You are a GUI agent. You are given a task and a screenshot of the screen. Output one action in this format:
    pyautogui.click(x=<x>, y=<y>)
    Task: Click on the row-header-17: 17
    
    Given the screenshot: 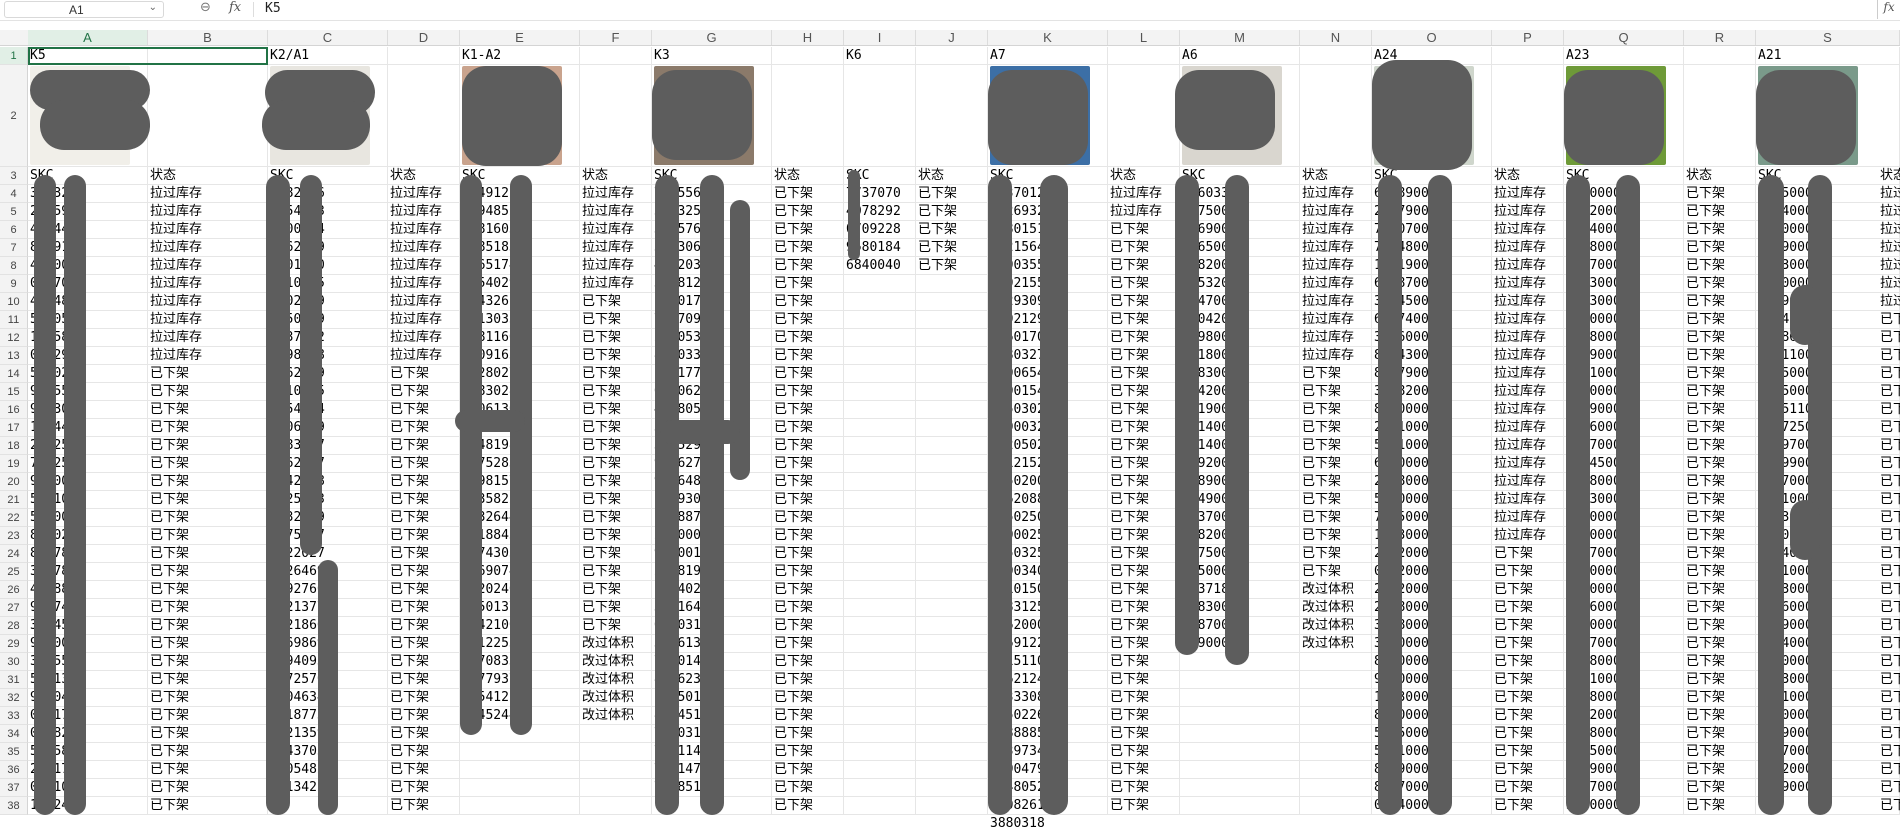 What is the action you would take?
    pyautogui.click(x=14, y=428)
    